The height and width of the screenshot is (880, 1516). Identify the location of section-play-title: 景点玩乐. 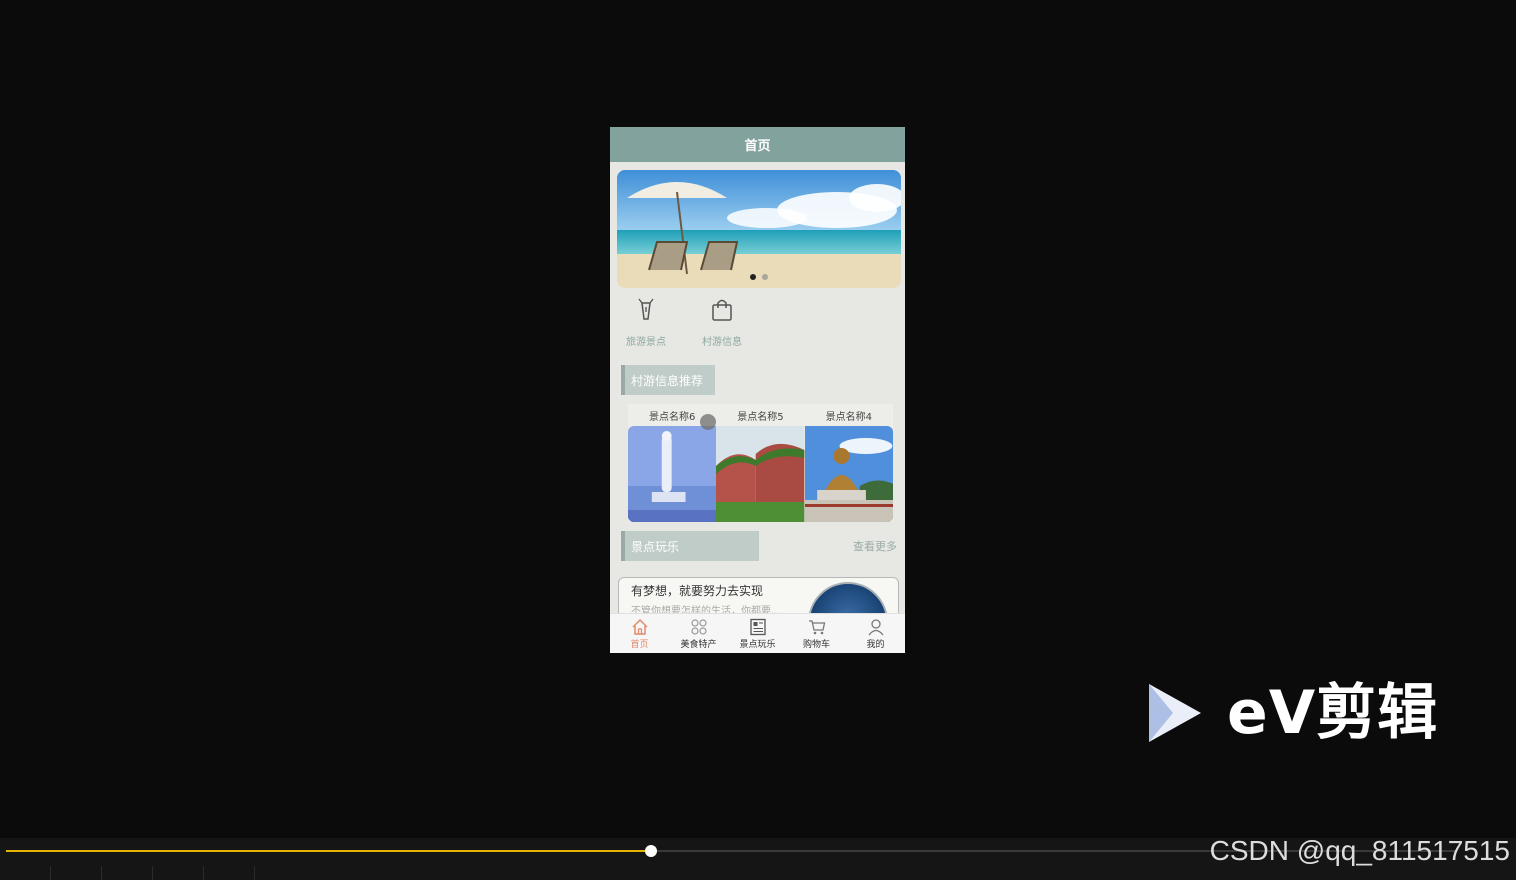
(690, 546).